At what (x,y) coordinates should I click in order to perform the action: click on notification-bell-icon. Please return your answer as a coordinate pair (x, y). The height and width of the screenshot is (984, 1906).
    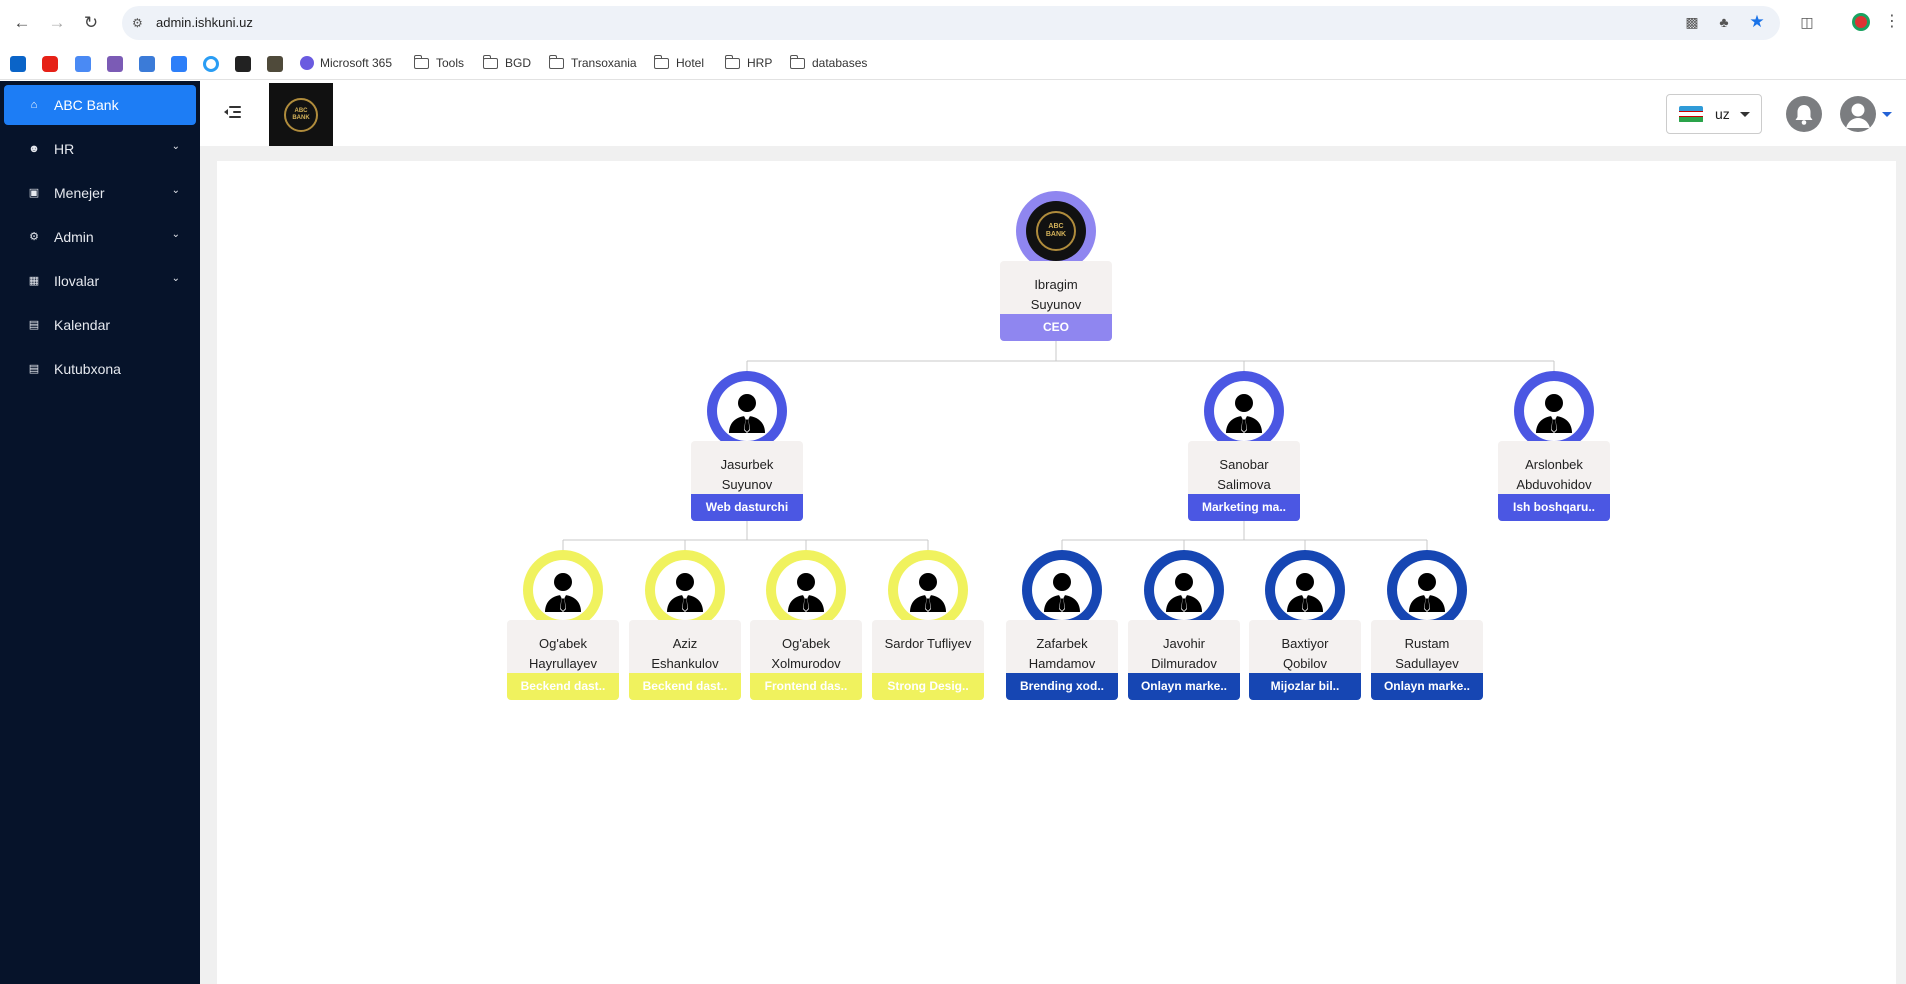
    Looking at the image, I should click on (1804, 114).